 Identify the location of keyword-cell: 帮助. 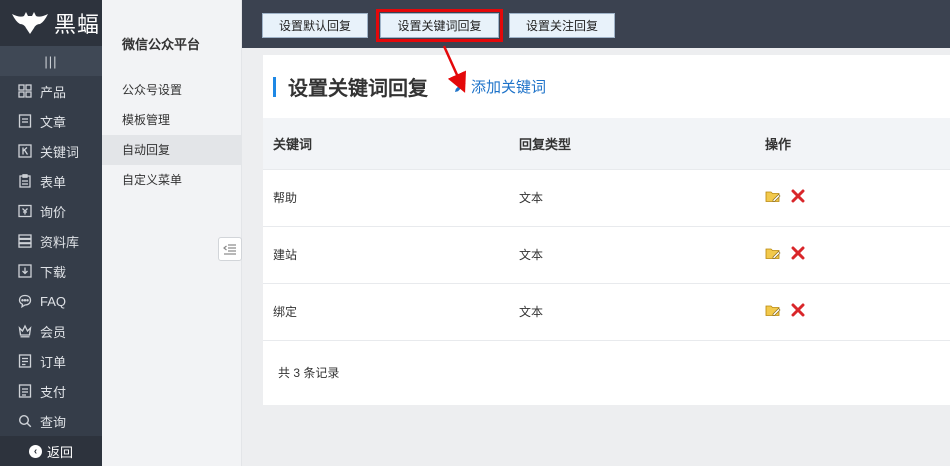
(285, 198).